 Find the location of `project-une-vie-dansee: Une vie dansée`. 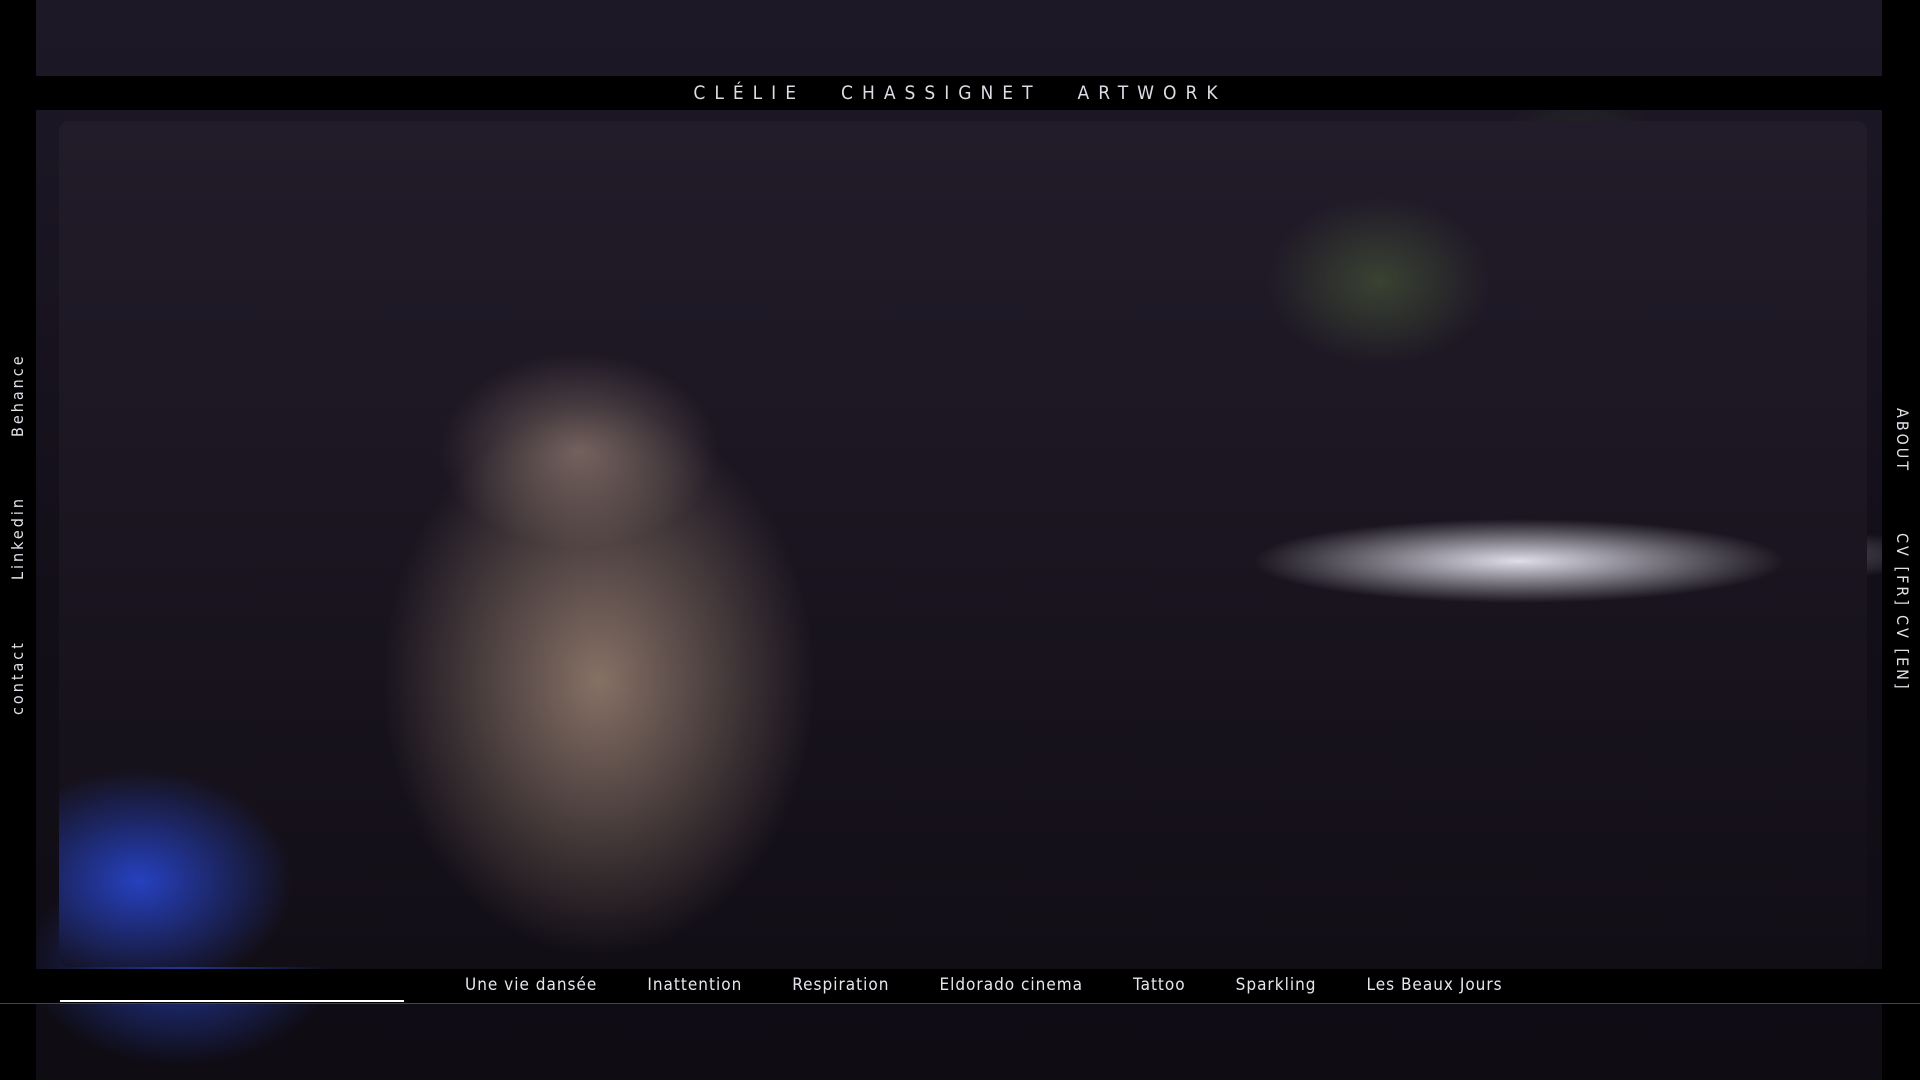

project-une-vie-dansee: Une vie dansée is located at coordinates (531, 985).